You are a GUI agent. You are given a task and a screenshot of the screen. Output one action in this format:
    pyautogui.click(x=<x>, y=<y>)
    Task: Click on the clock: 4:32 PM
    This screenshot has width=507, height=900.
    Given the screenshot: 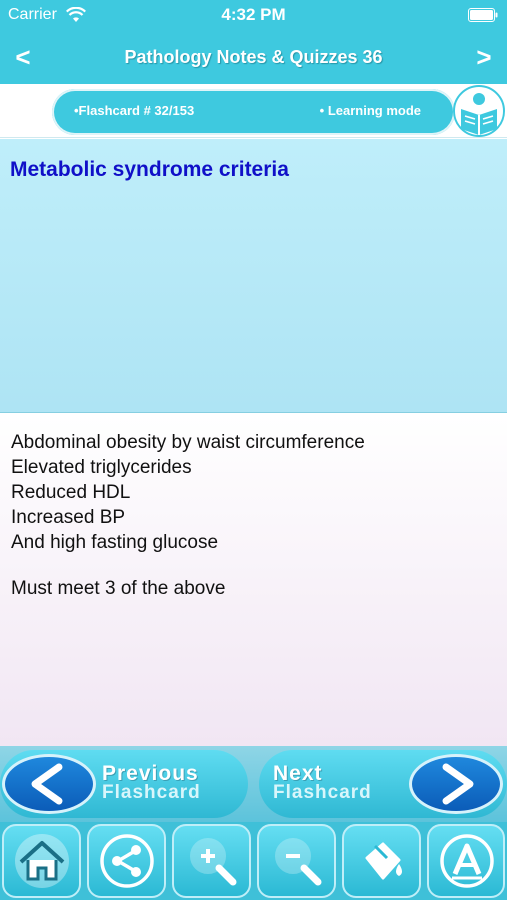 What is the action you would take?
    pyautogui.click(x=253, y=14)
    